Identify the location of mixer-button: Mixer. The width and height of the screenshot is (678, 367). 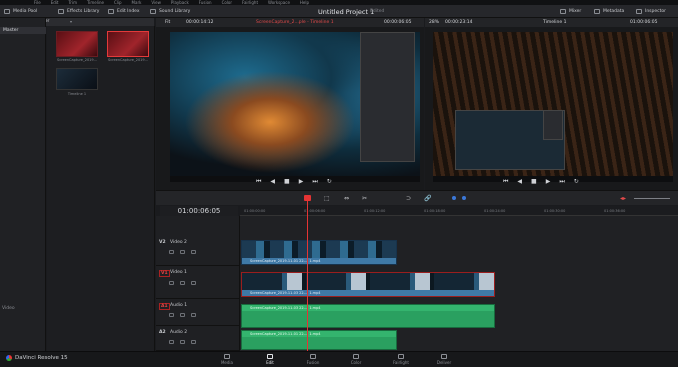
(570, 11).